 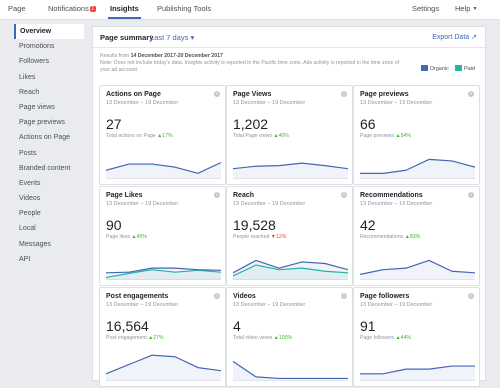 What do you see at coordinates (424, 68) in the screenshot?
I see `organic-swatch` at bounding box center [424, 68].